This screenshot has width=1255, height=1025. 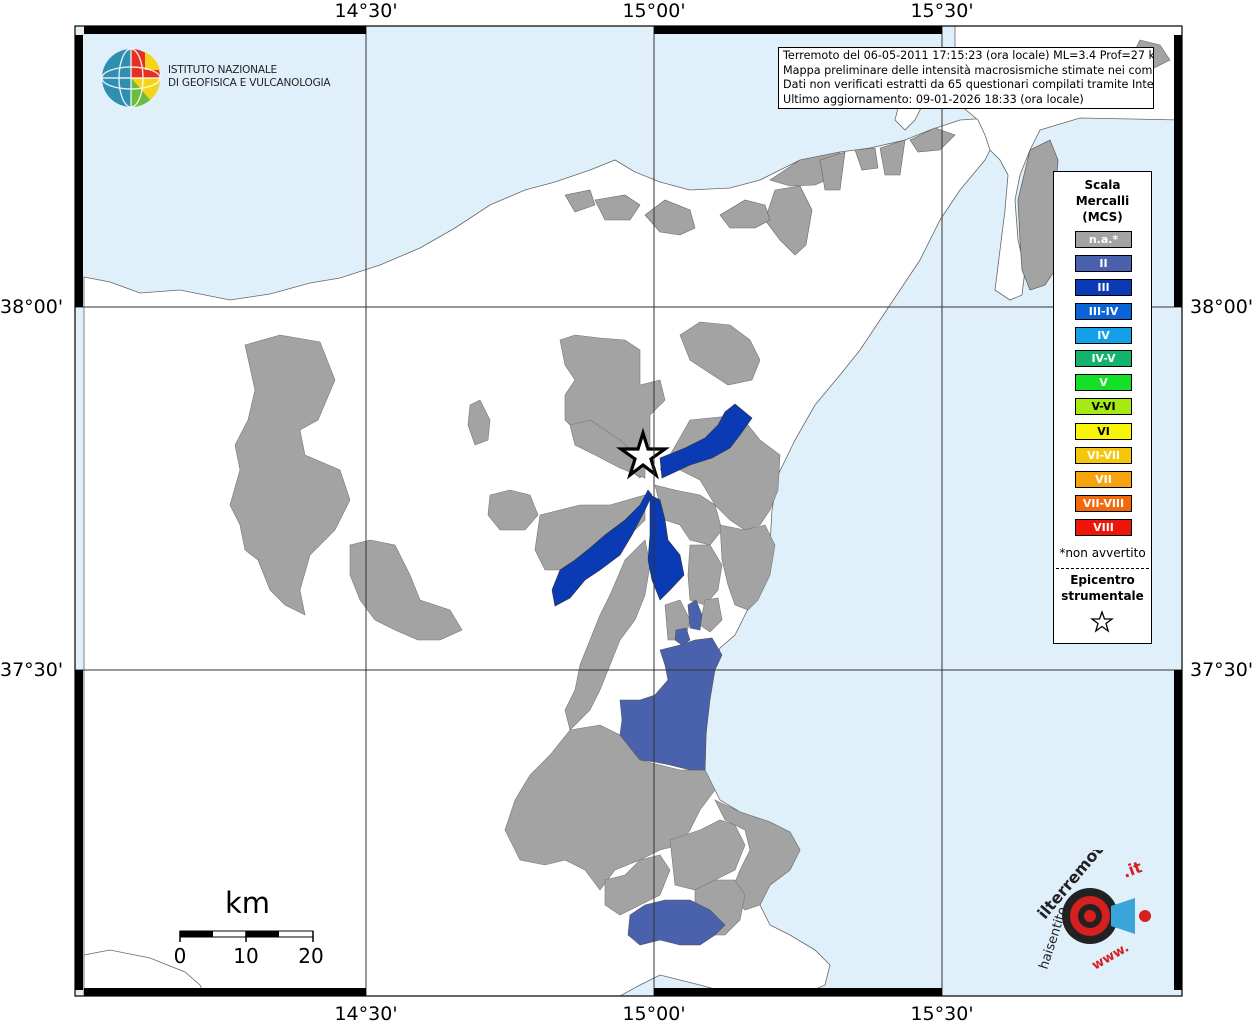 What do you see at coordinates (1103, 239) in the screenshot?
I see `legend-swatch: n.a.*` at bounding box center [1103, 239].